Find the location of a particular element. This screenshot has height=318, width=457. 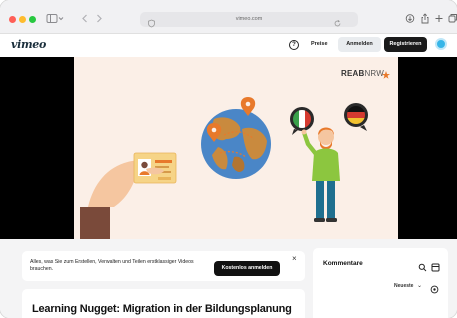

account-icon is located at coordinates (441, 44).